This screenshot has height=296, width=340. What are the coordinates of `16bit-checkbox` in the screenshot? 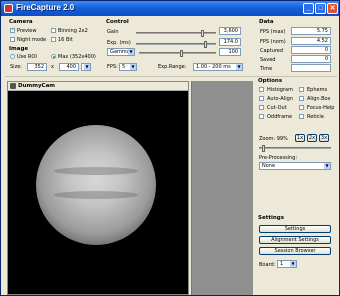 It's located at (53, 39).